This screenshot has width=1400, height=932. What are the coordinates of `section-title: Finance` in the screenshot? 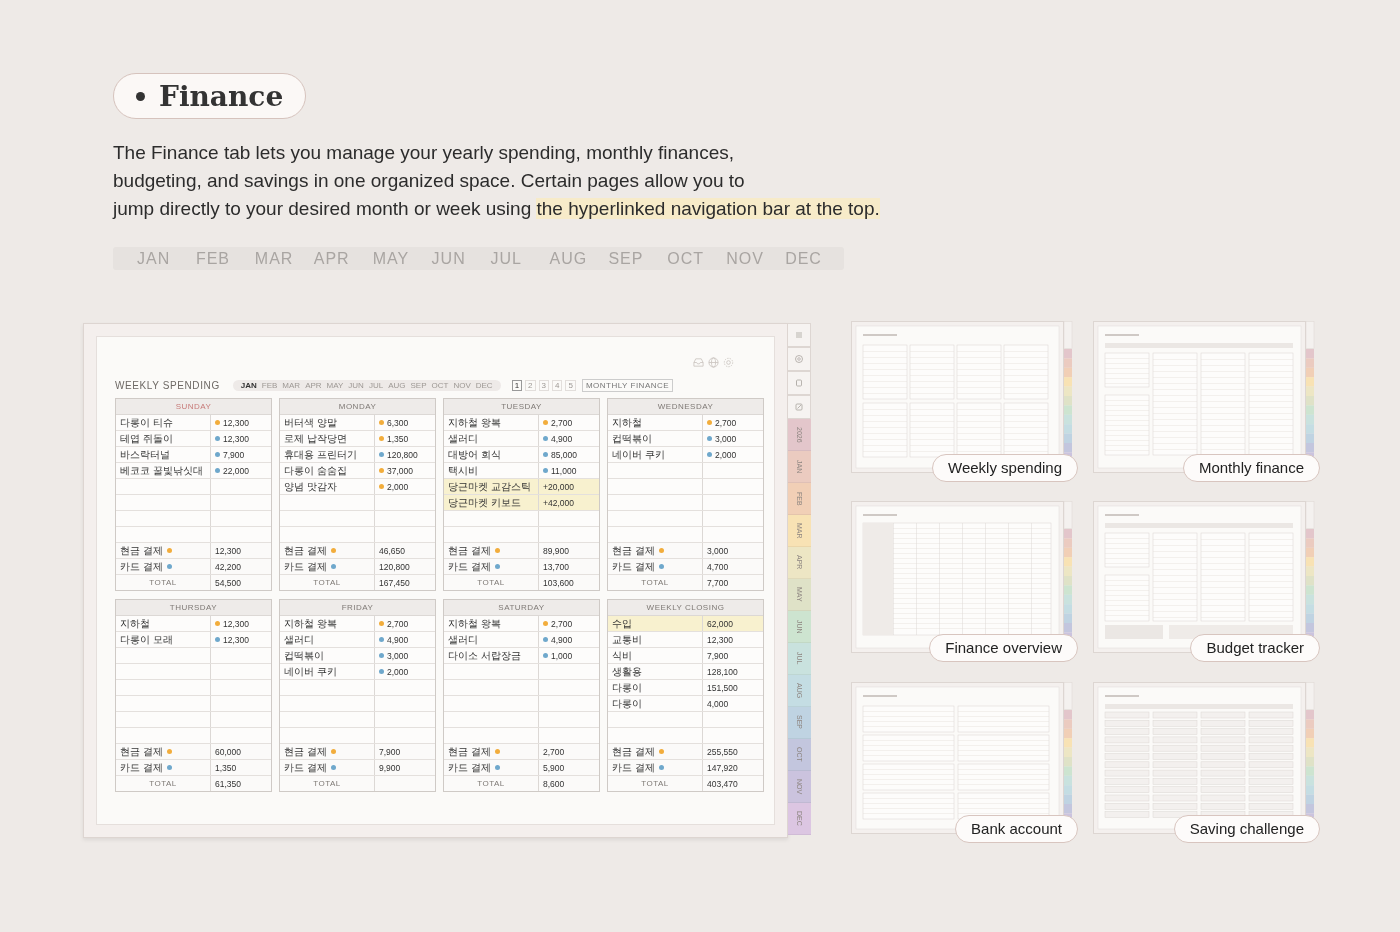 It's located at (221, 96).